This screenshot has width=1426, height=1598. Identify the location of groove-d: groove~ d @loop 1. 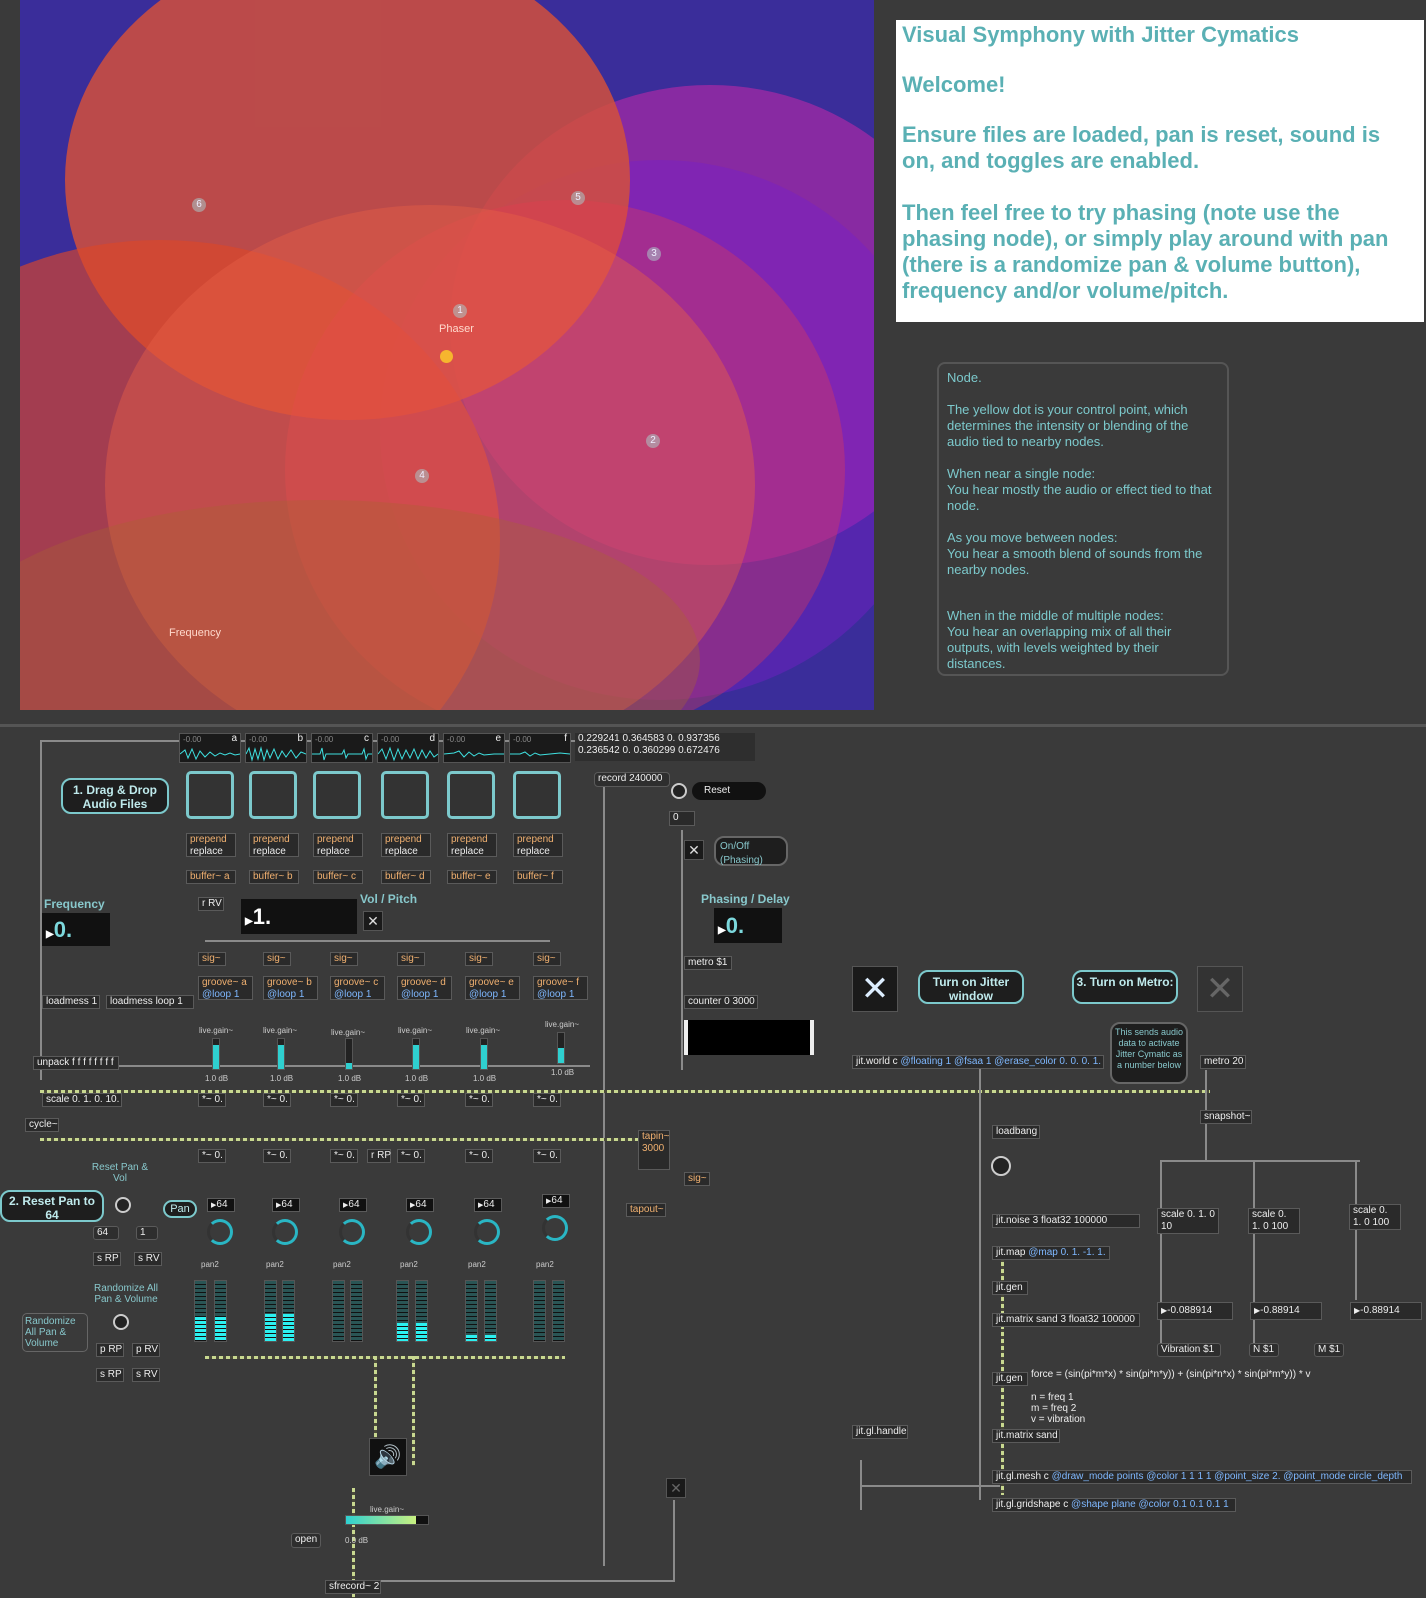
(424, 988).